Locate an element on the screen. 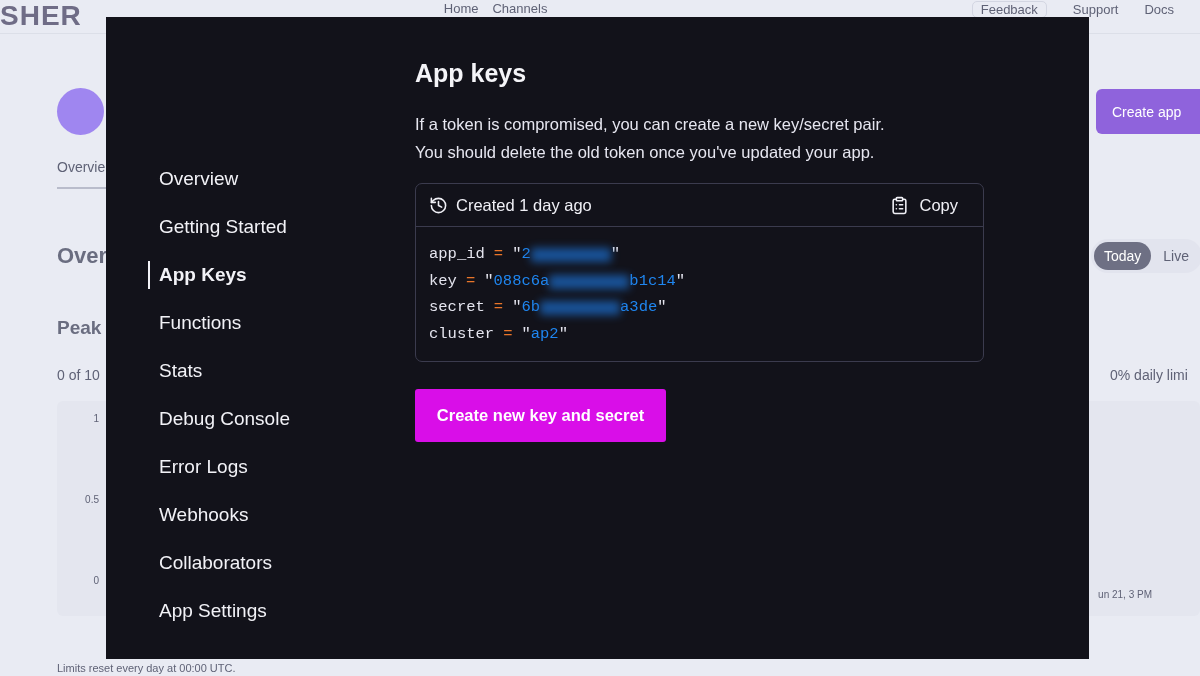 The height and width of the screenshot is (676, 1200). nav-item: Overview is located at coordinates (193, 179).